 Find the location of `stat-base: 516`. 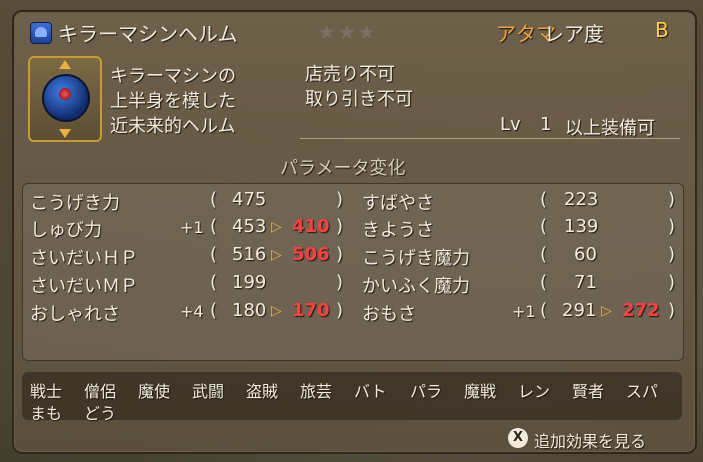

stat-base: 516 is located at coordinates (249, 254).